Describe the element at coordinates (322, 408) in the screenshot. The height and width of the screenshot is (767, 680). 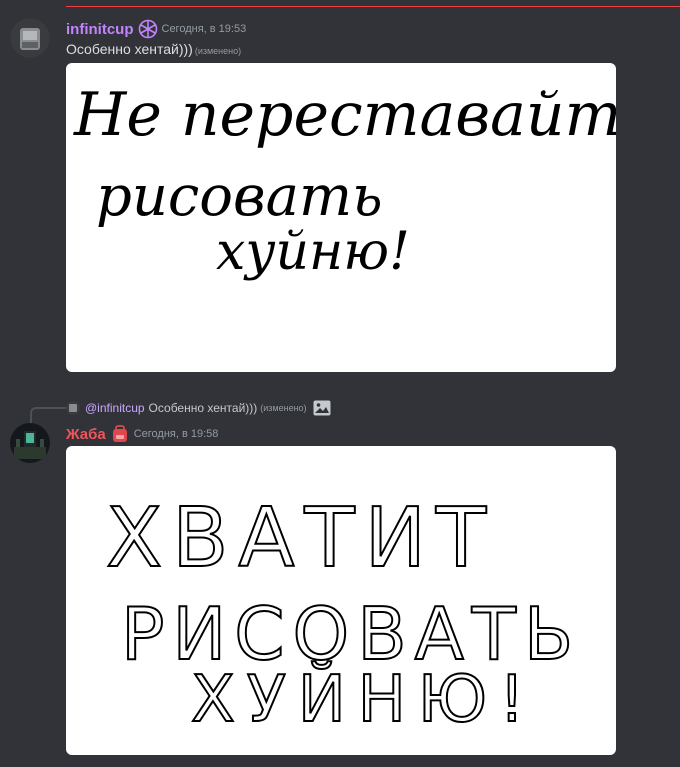
I see `image-icon` at that location.